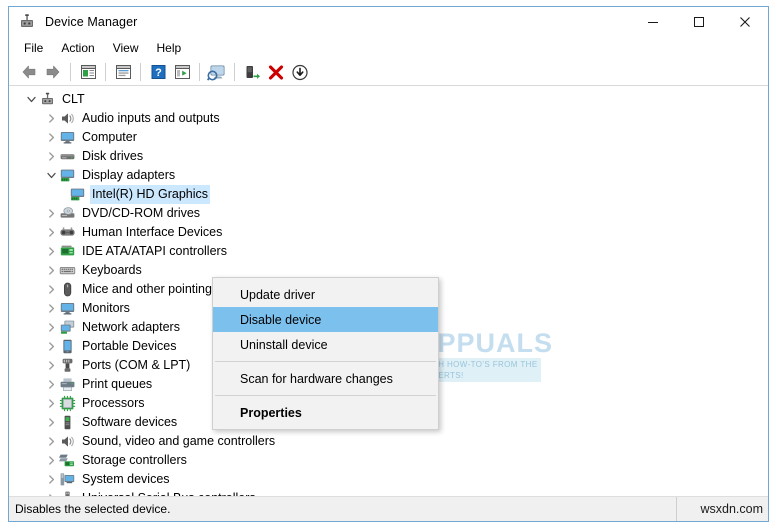 This screenshot has width=777, height=529. I want to click on tree-item-label: Computer, so click(109, 137).